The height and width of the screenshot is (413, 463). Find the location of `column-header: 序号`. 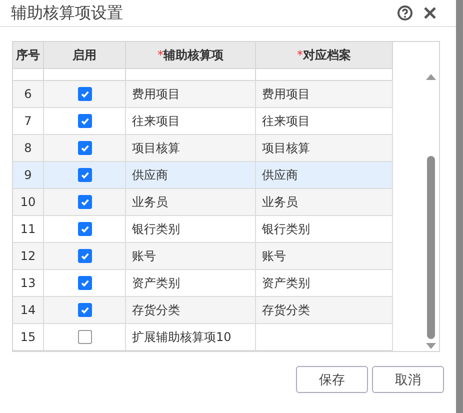

column-header: 序号 is located at coordinates (28, 55).